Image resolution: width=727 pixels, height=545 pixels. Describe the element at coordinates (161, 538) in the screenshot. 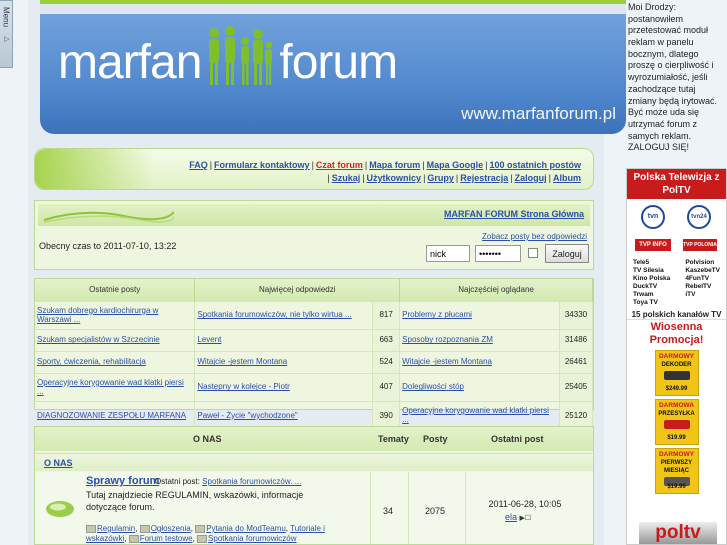

I see `subforum-link: Forum testowe` at that location.